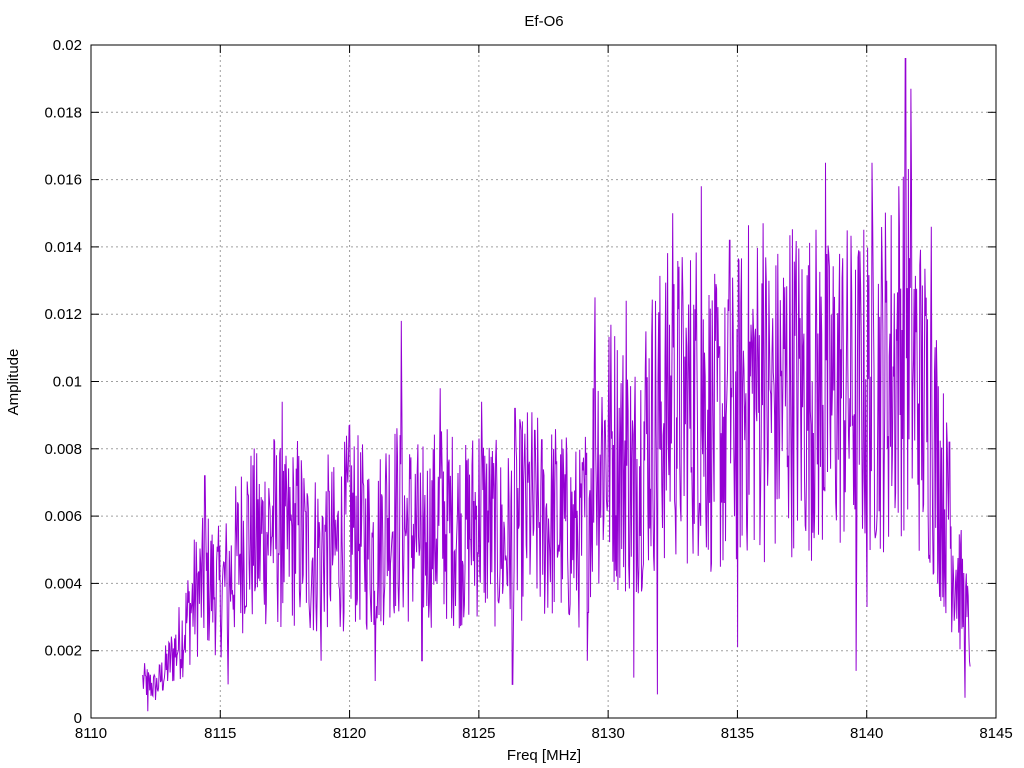 This screenshot has height=768, width=1024. I want to click on x-tick-label: 8130, so click(607, 733).